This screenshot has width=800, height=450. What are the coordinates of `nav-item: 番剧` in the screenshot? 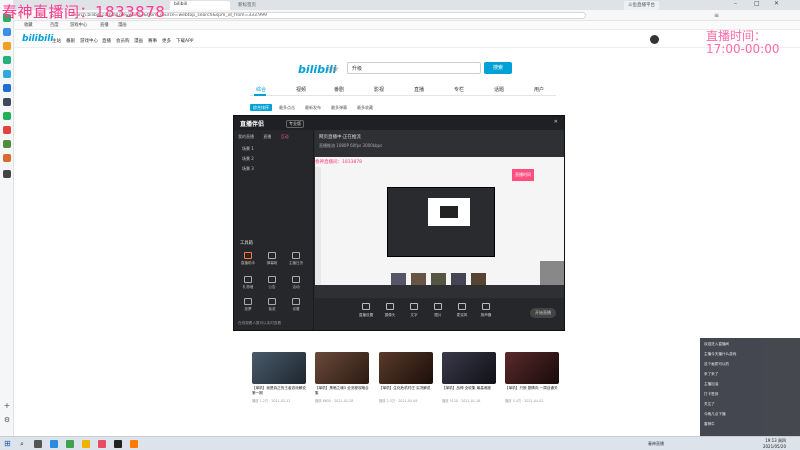 It's located at (70, 41).